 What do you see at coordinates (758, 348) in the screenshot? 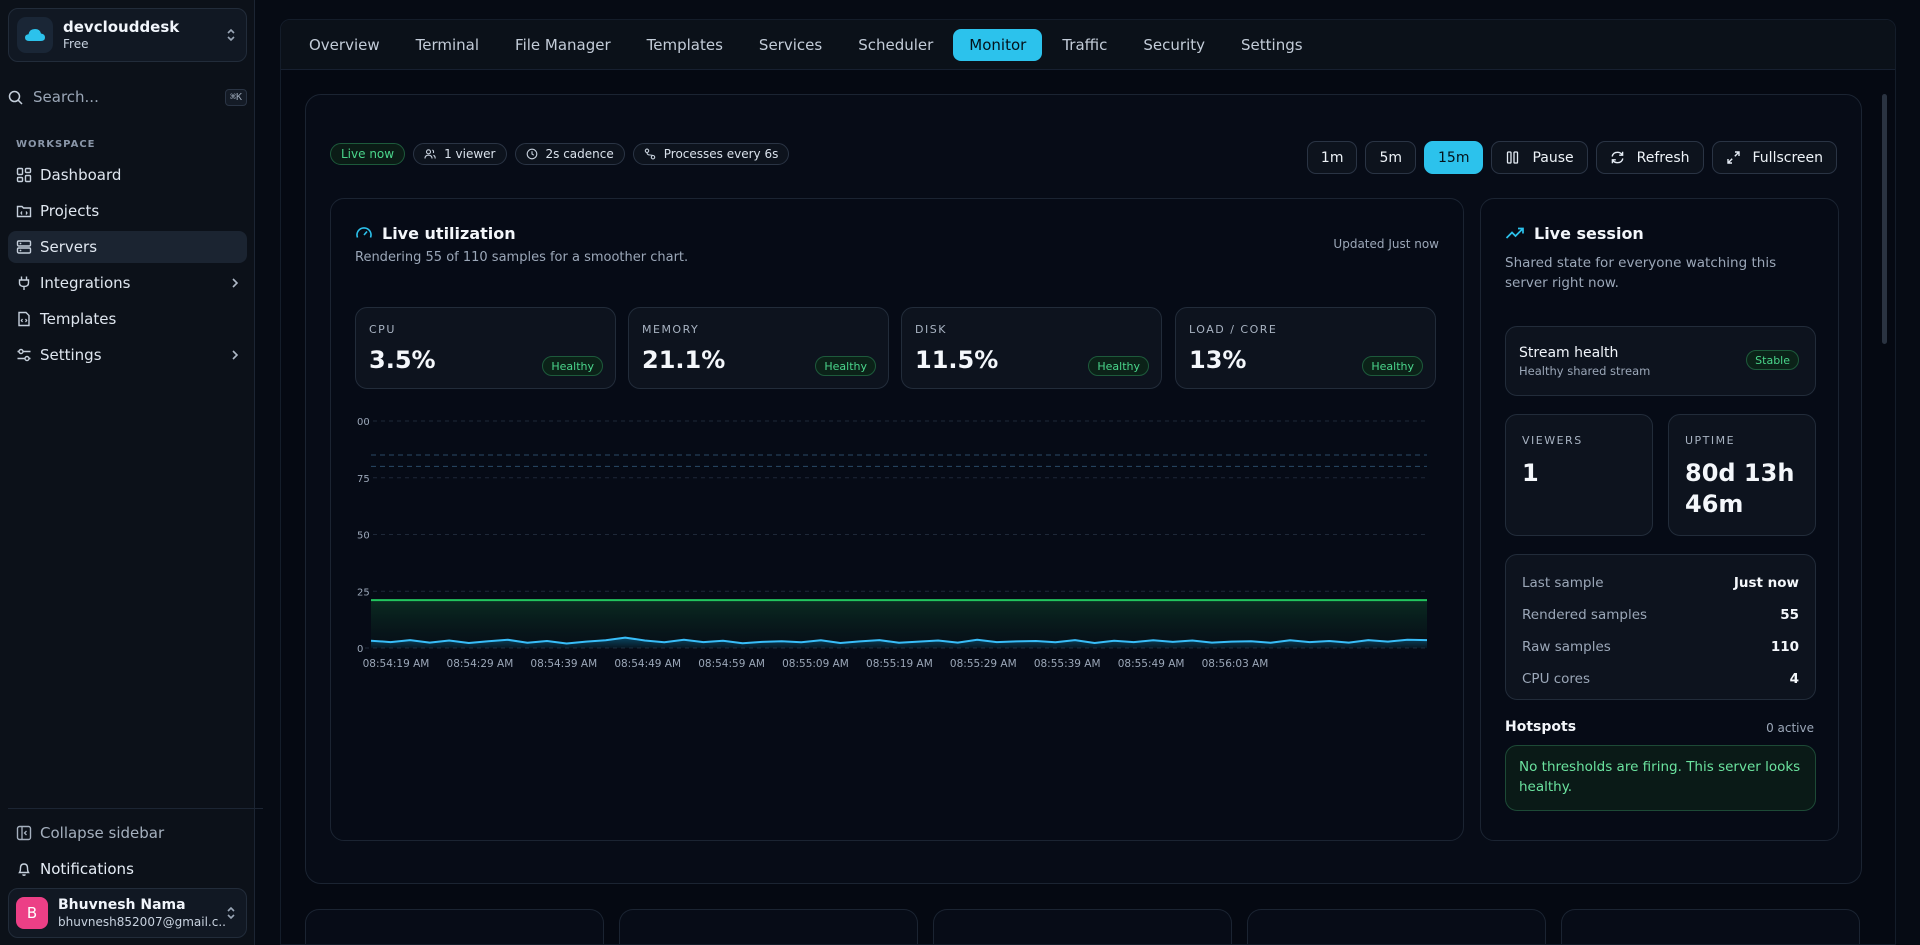
I see `metric-card-memory: MEMORY 21.1% Healthy` at bounding box center [758, 348].